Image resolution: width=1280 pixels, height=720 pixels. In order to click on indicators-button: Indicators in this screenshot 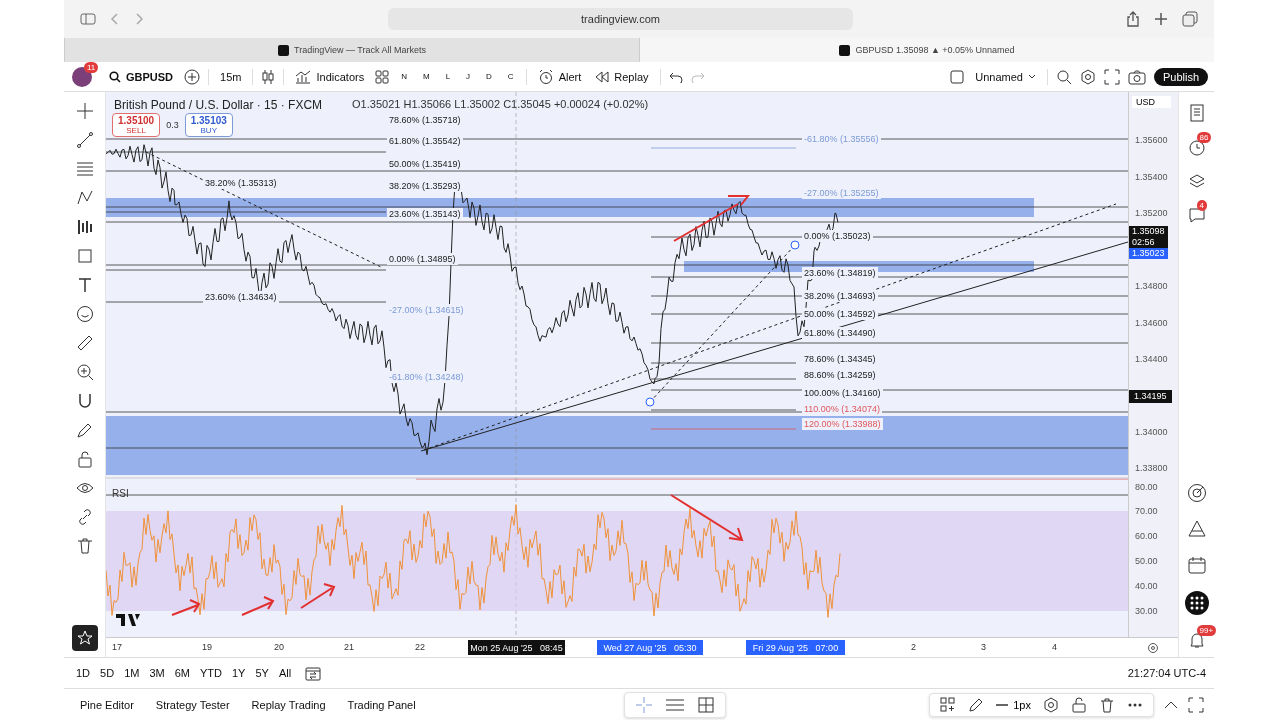, I will do `click(330, 76)`.